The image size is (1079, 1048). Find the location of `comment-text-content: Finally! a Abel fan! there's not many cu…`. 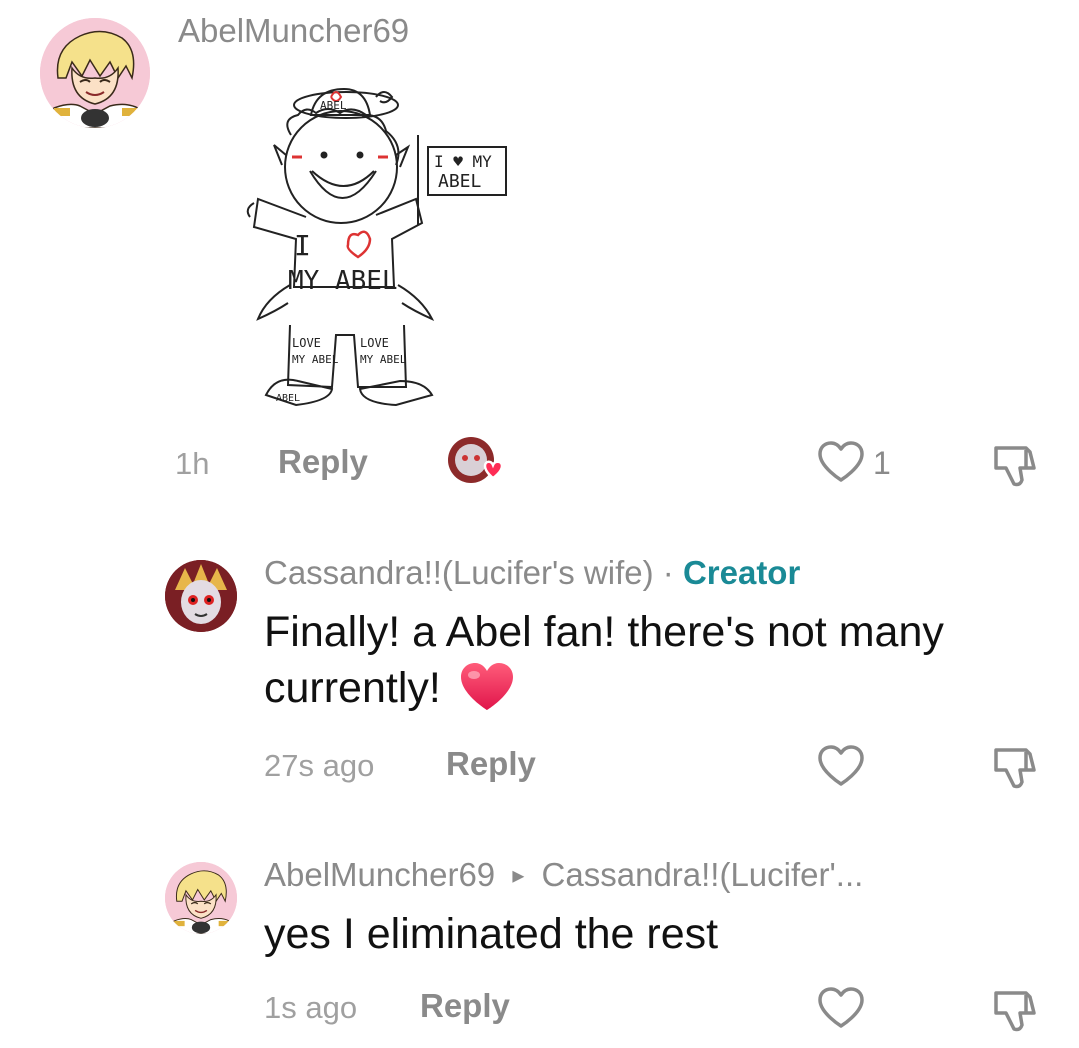

comment-text-content: Finally! a Abel fan! there's not many cu… is located at coordinates (604, 660).